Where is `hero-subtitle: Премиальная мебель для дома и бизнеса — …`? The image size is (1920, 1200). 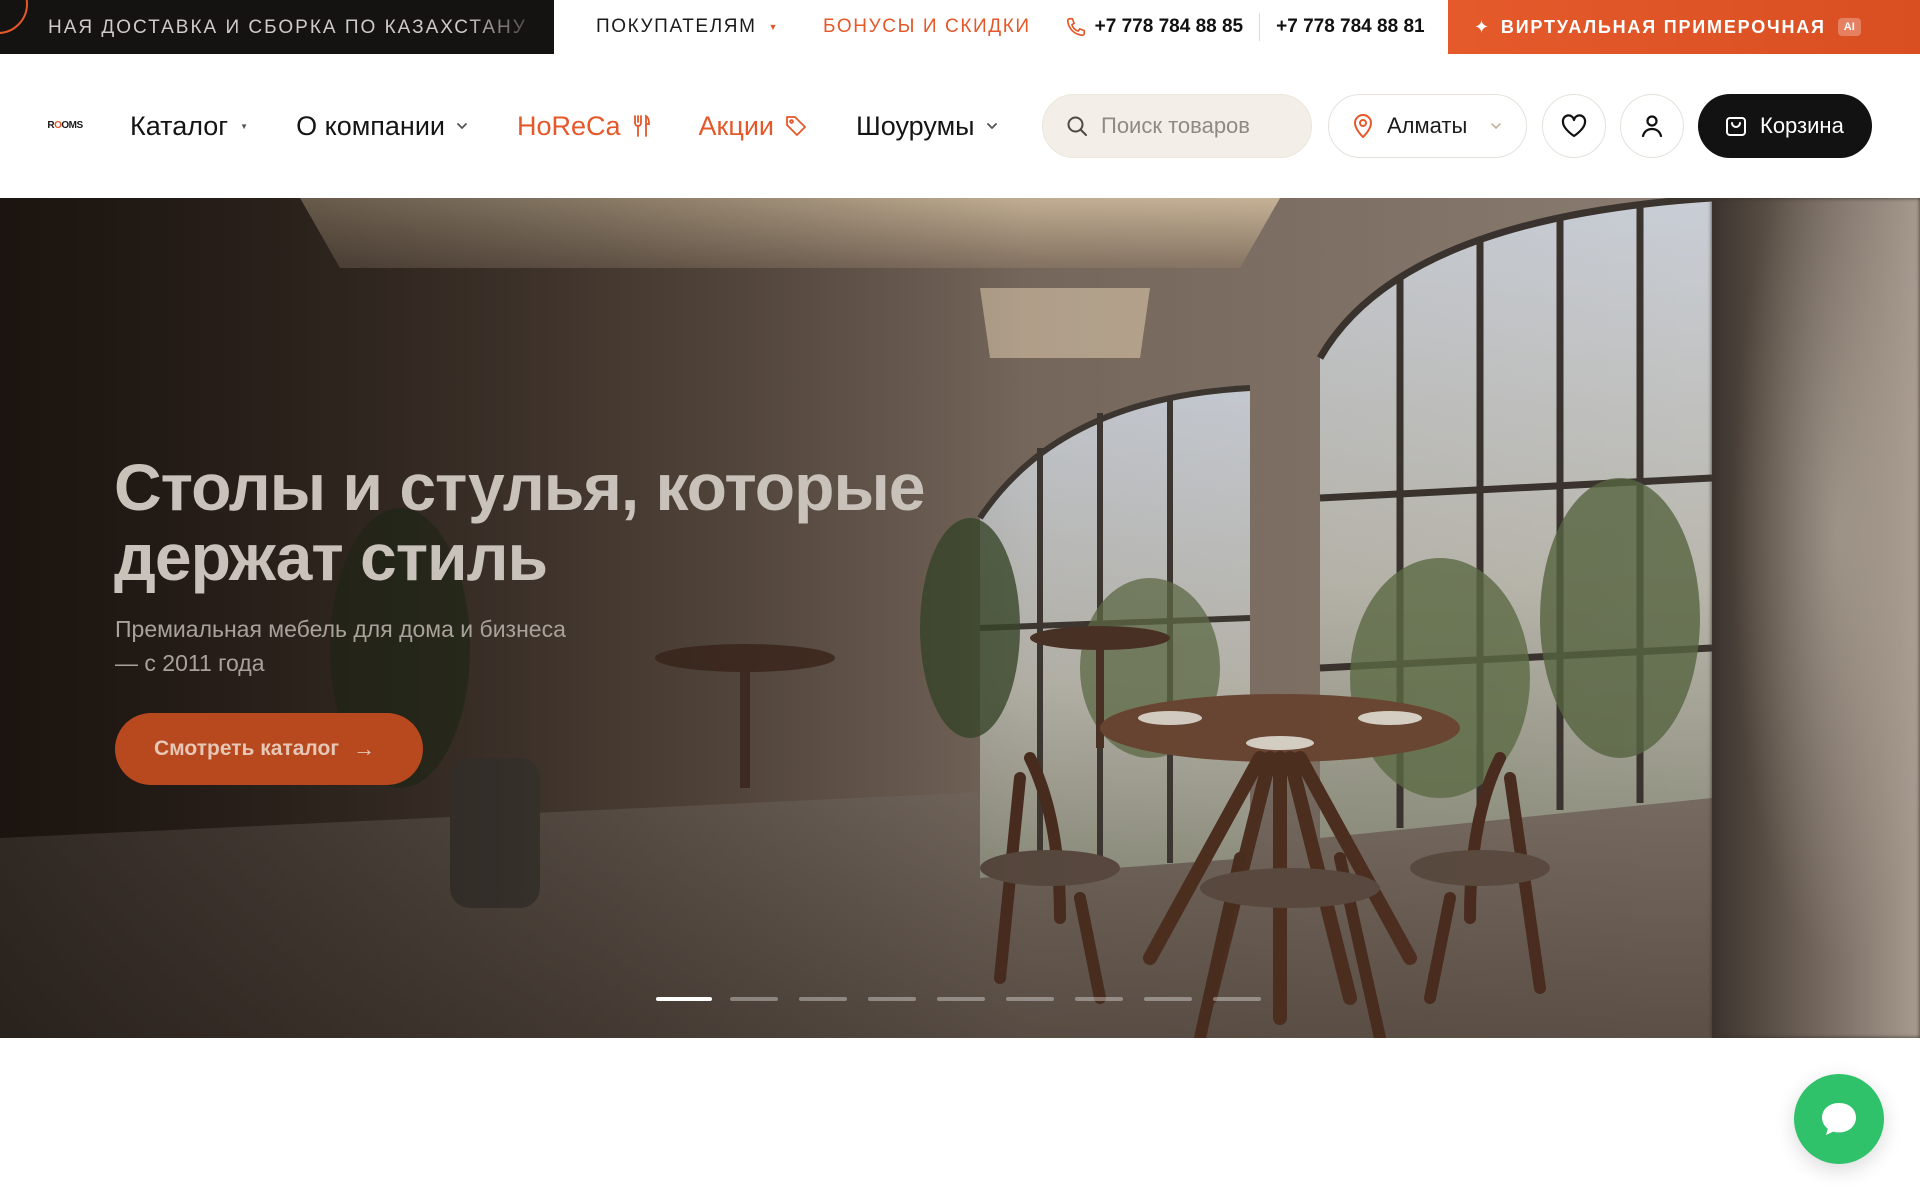
hero-subtitle: Премиальная мебель для дома и бизнеса — … is located at coordinates (375, 646).